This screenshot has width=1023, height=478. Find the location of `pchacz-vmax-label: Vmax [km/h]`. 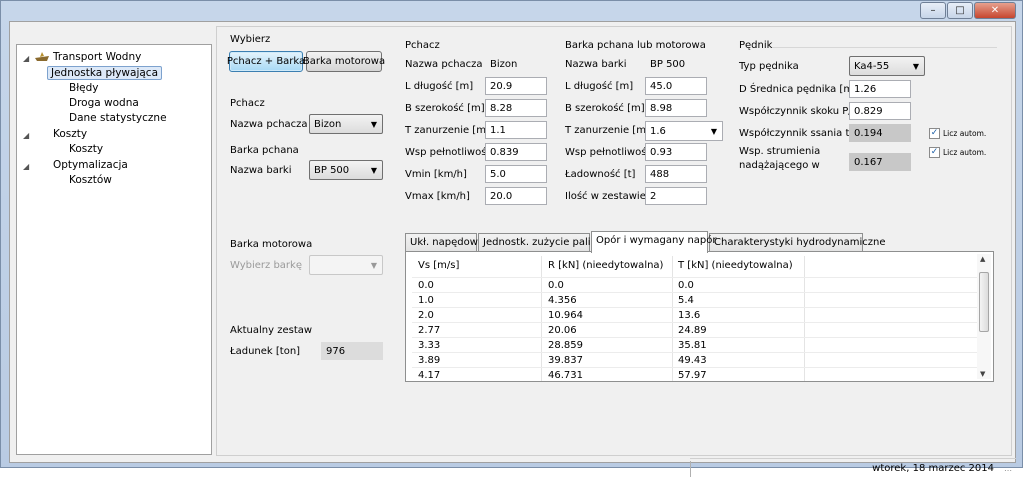

pchacz-vmax-label: Vmax [km/h] is located at coordinates (437, 196).